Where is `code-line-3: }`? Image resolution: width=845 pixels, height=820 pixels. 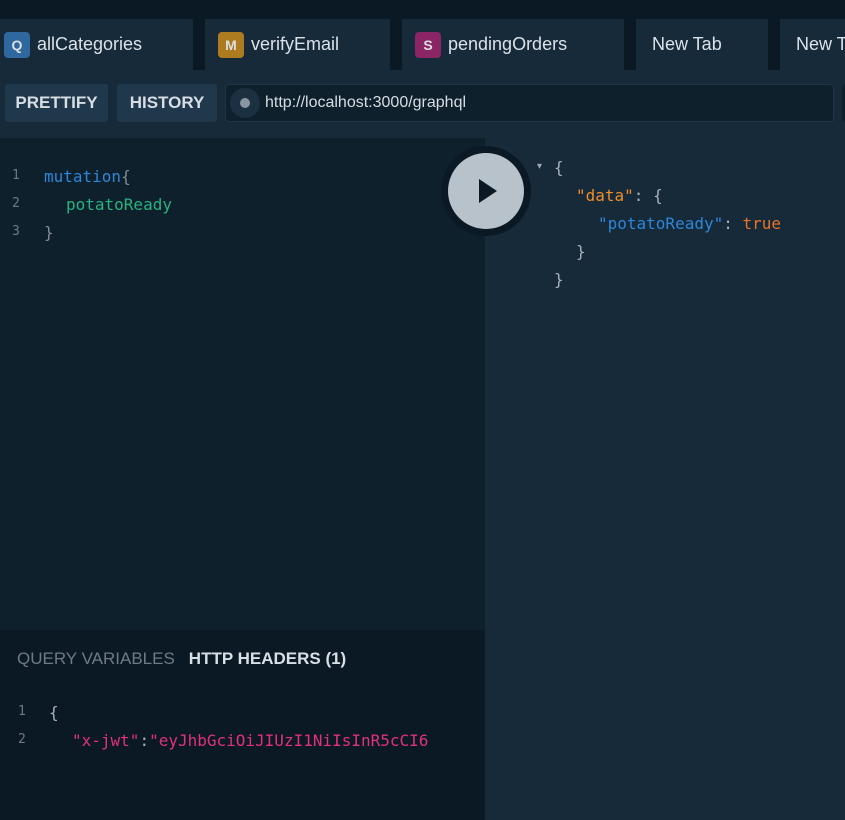
code-line-3: } is located at coordinates (49, 232).